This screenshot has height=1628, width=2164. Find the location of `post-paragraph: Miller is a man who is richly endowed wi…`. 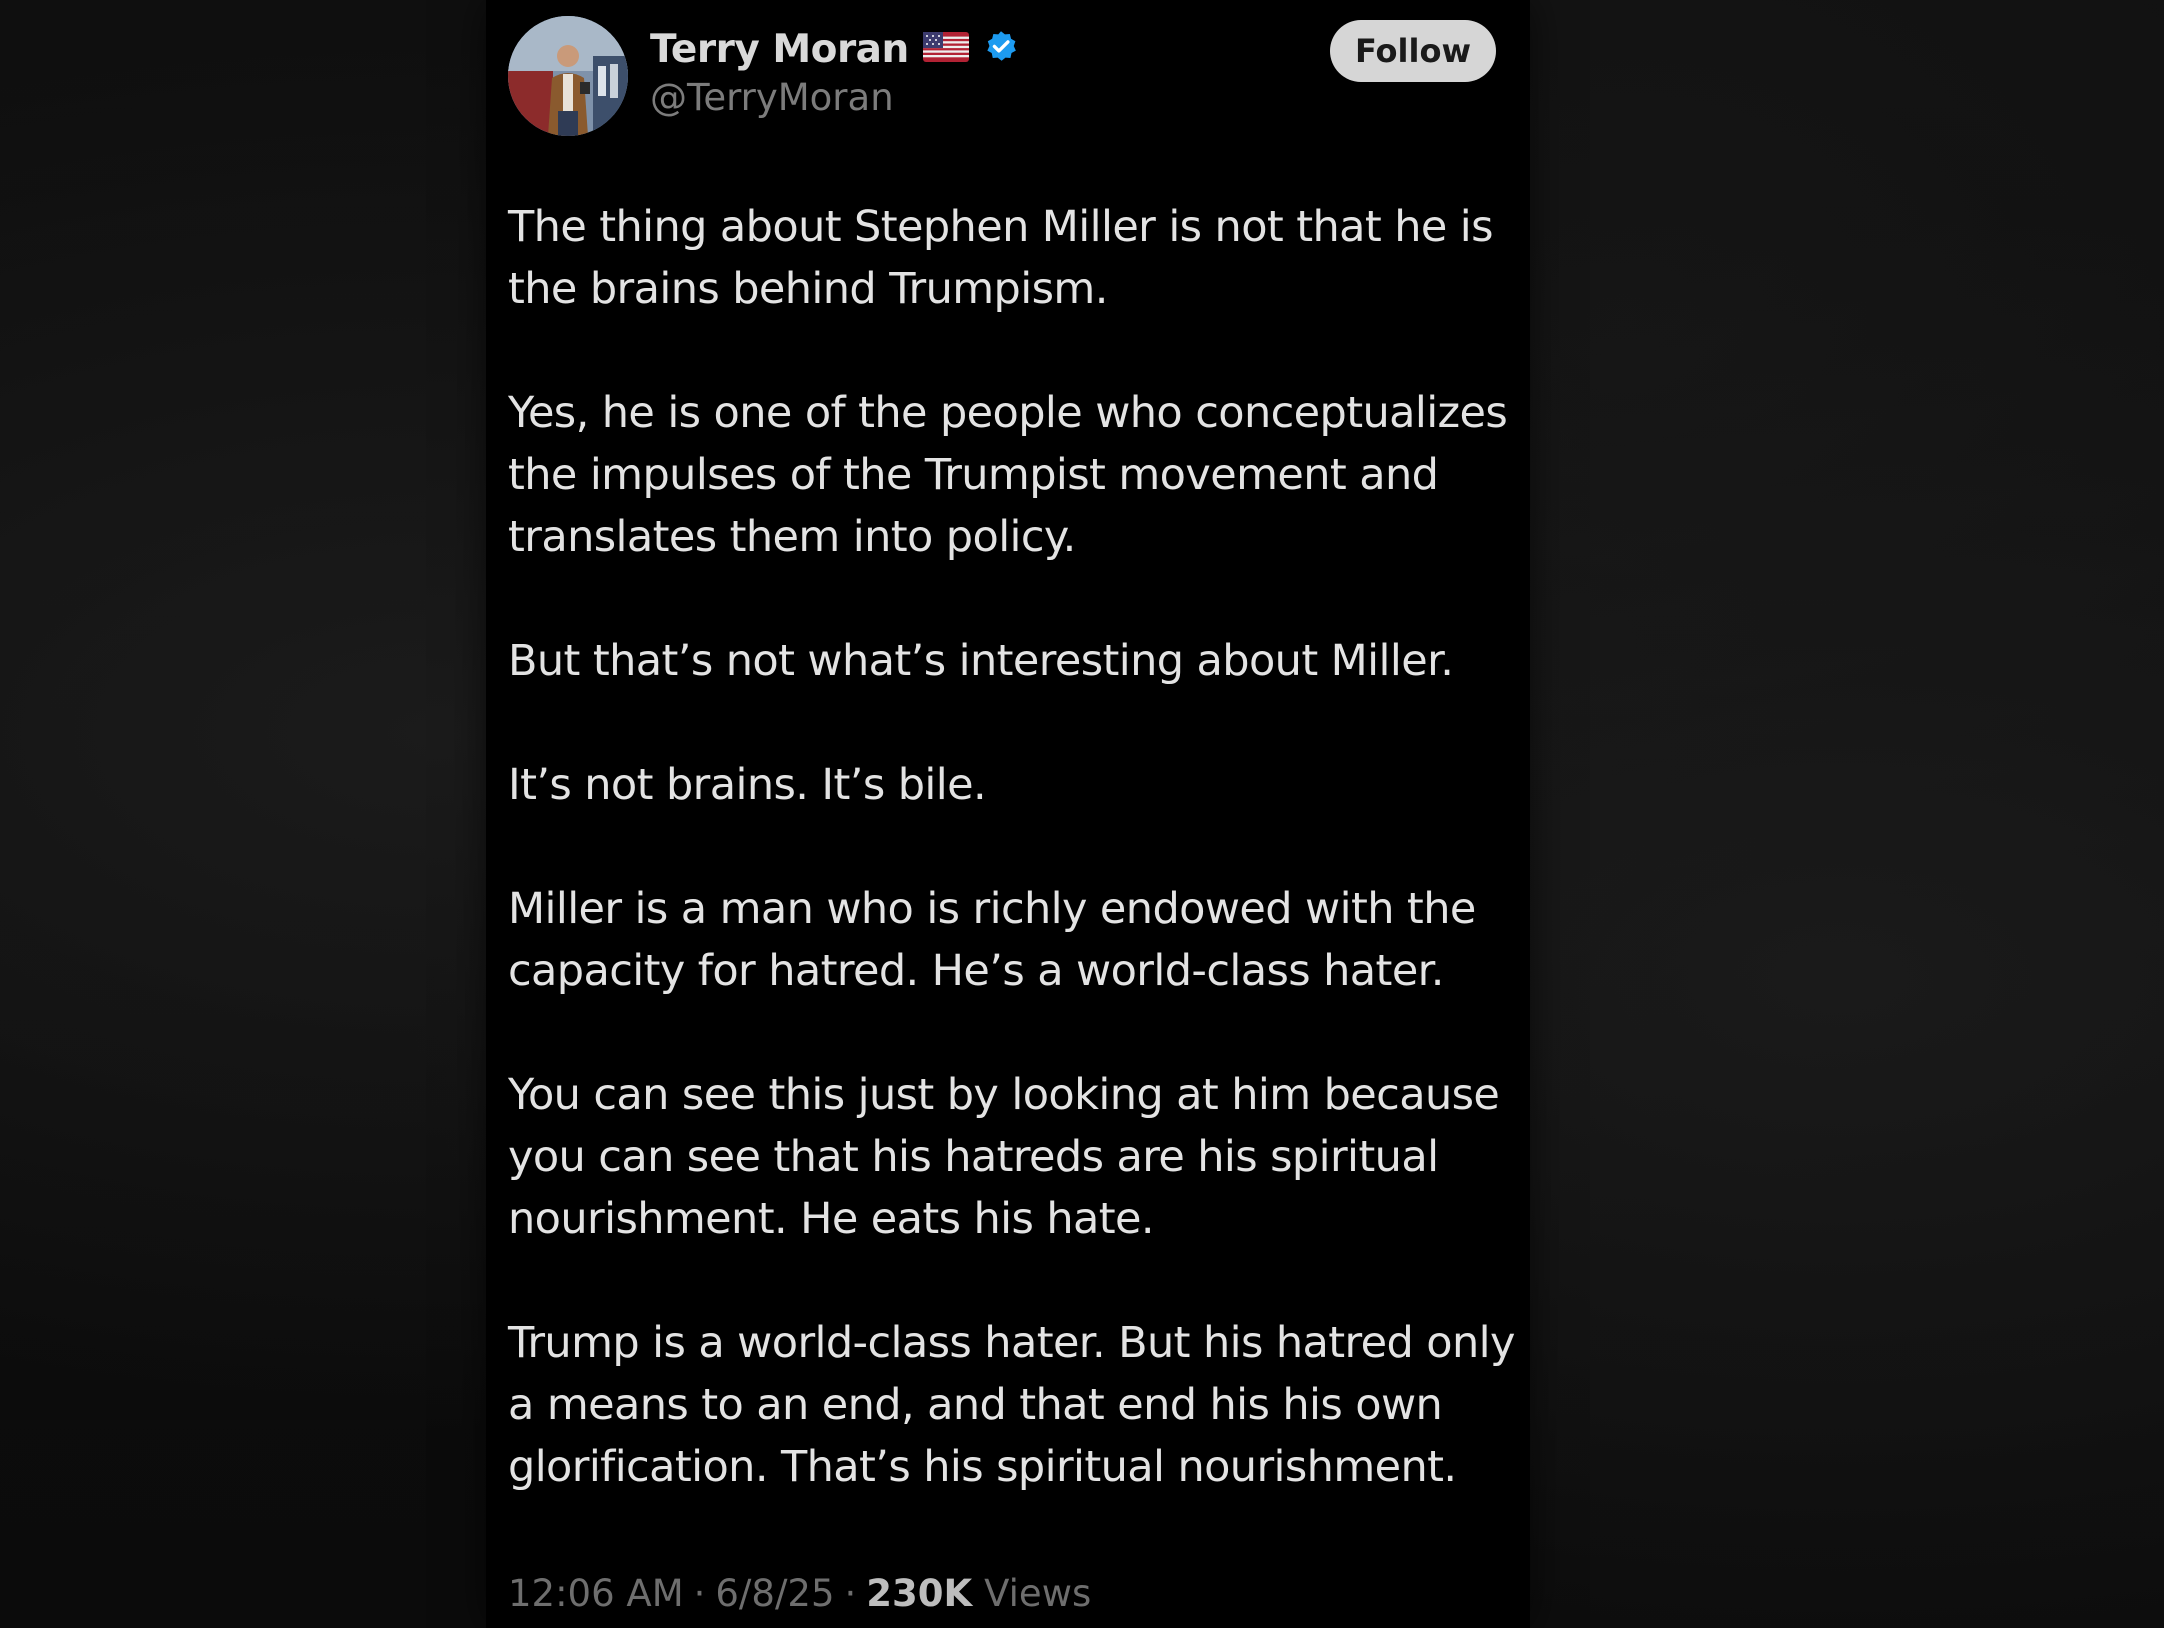

post-paragraph: Miller is a man who is richly endowed wi… is located at coordinates (992, 940).